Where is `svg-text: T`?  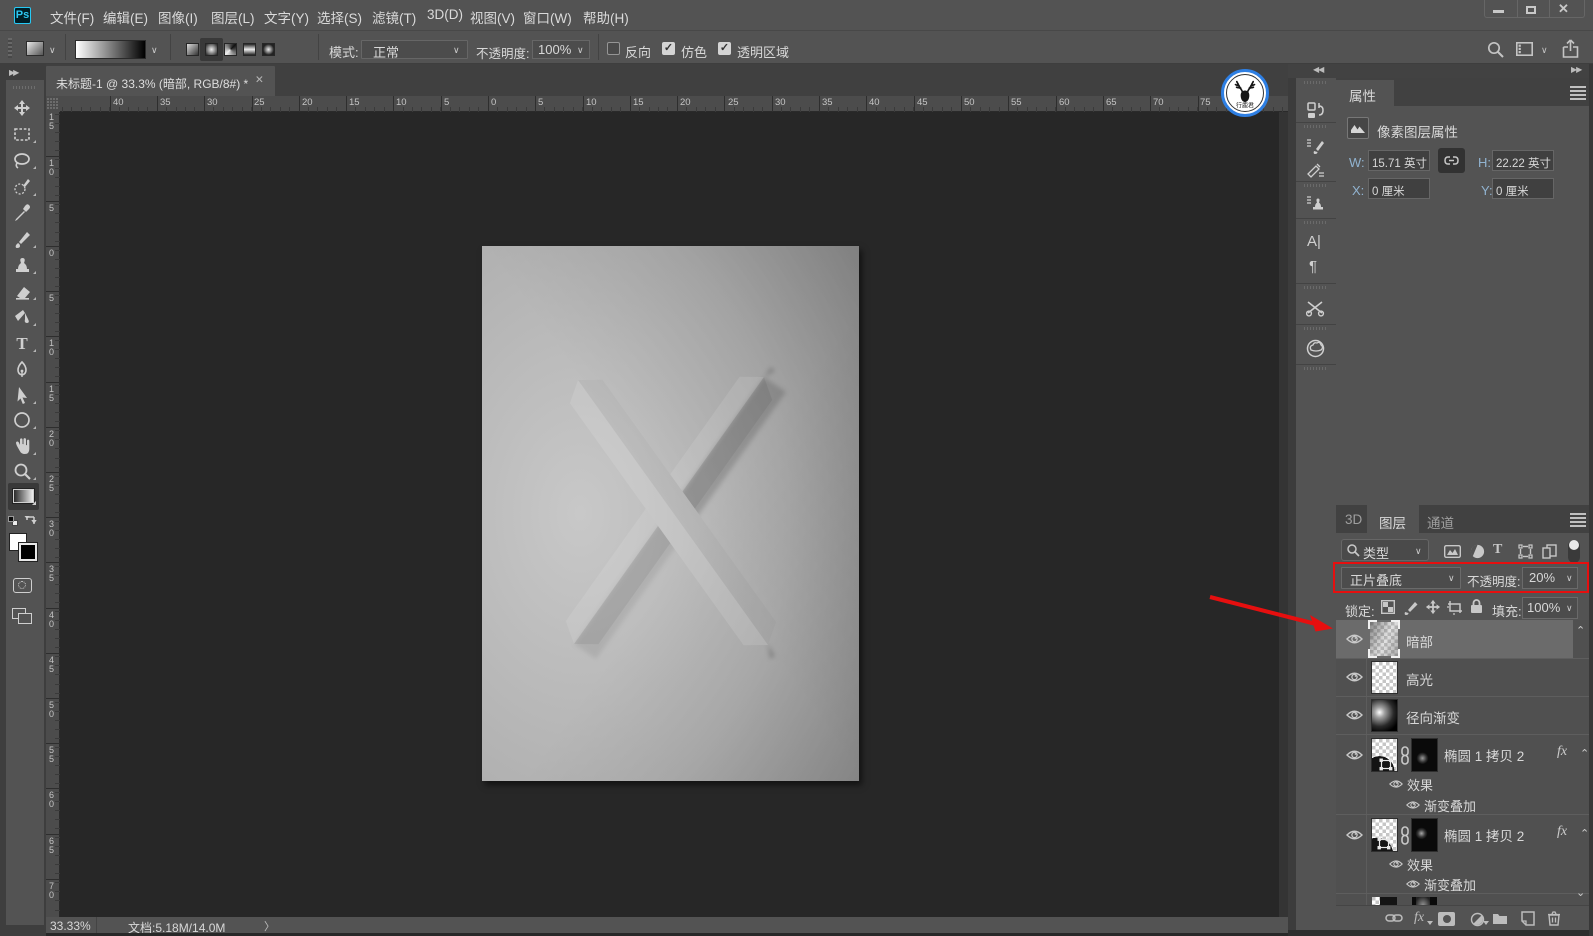
svg-text: T is located at coordinates (22, 343).